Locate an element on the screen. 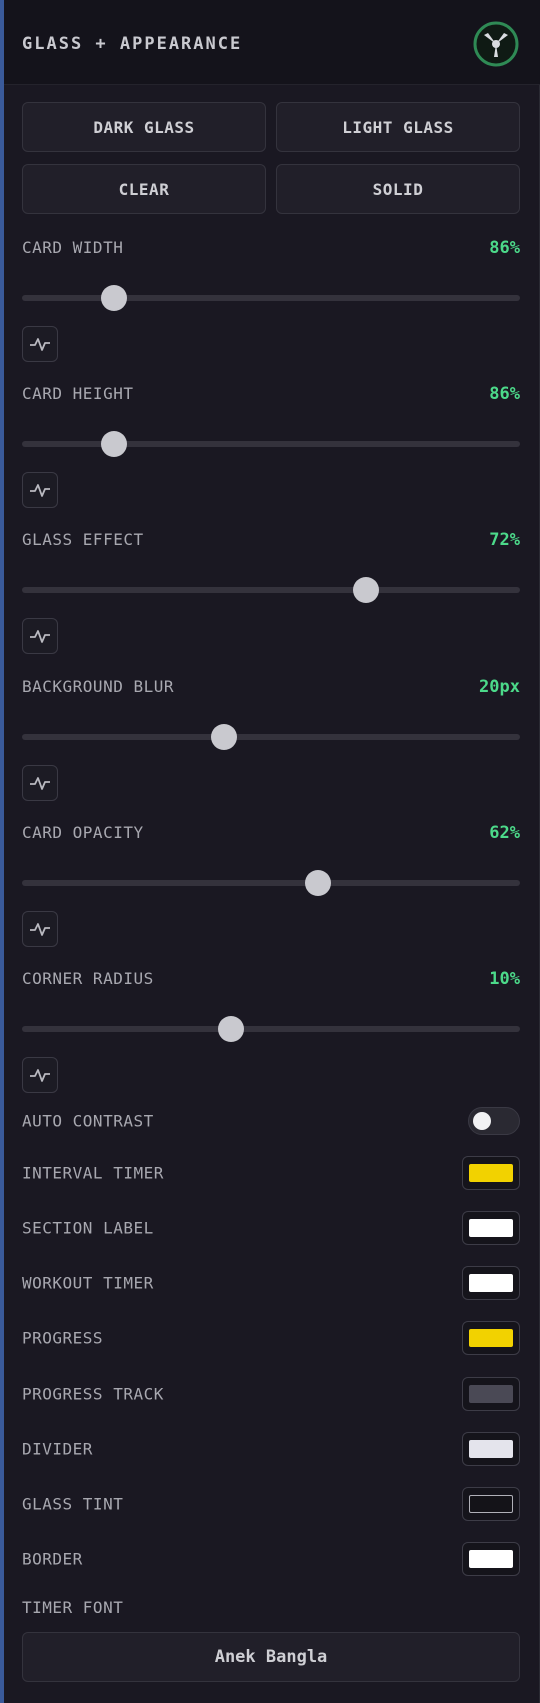  panel-title: GLASS + APPEARANCE is located at coordinates (132, 44).